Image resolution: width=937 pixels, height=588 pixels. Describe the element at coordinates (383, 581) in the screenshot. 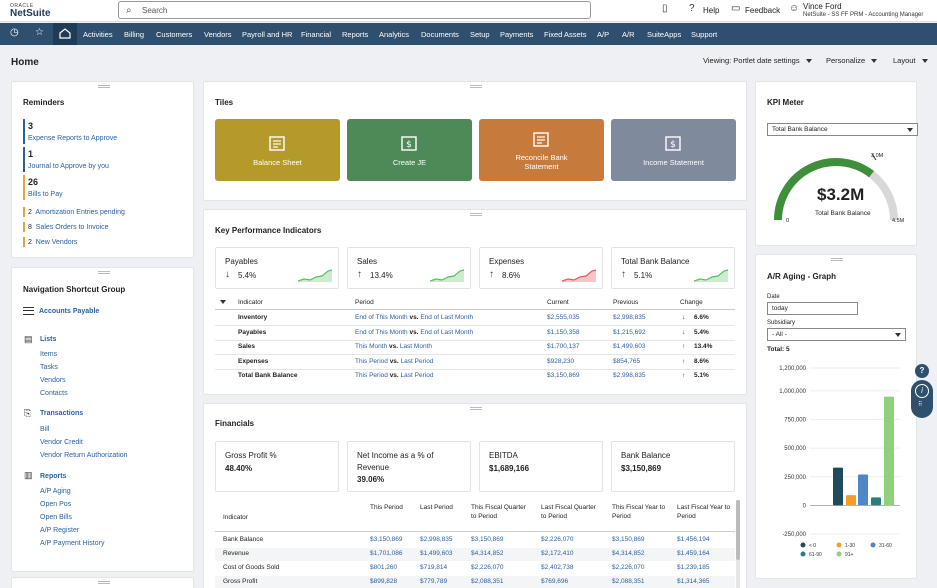

I see `fin-row-value: $899,828` at that location.